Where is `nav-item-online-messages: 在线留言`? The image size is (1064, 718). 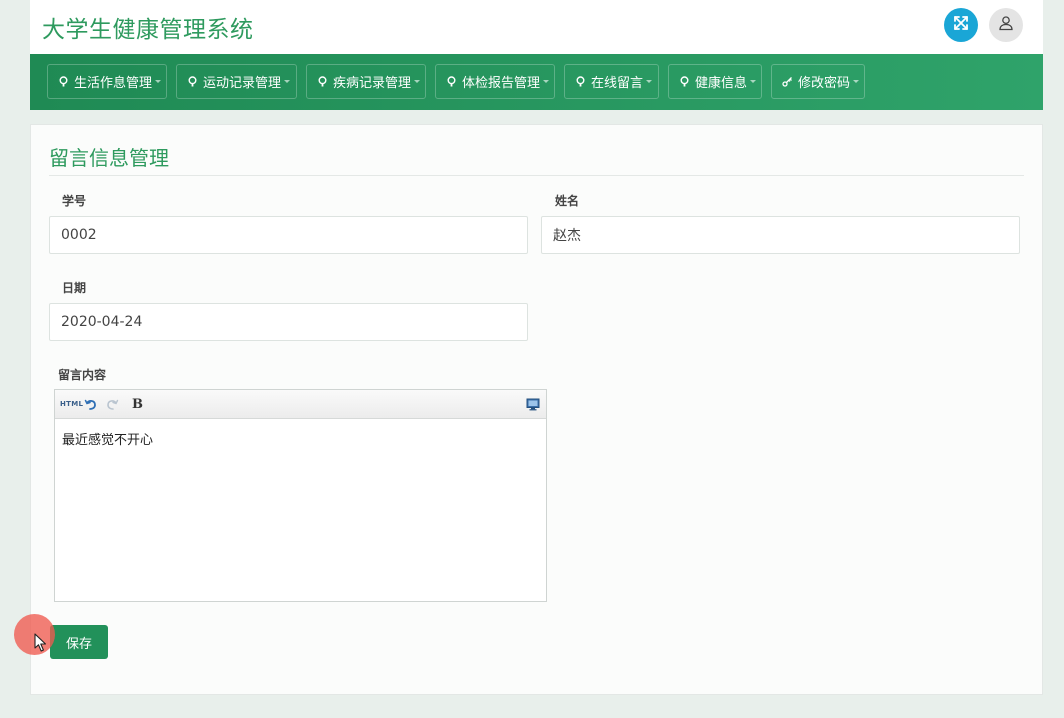 nav-item-online-messages: 在线留言 is located at coordinates (611, 81).